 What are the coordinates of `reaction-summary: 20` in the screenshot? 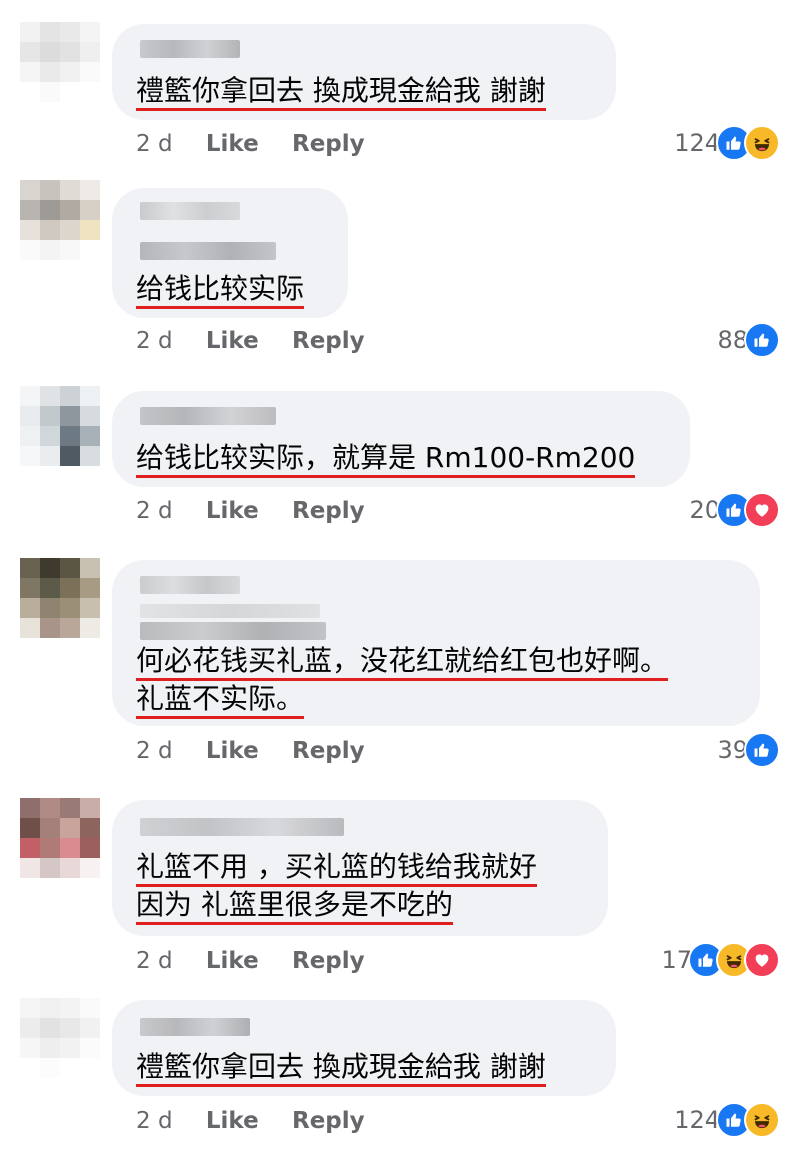 It's located at (734, 510).